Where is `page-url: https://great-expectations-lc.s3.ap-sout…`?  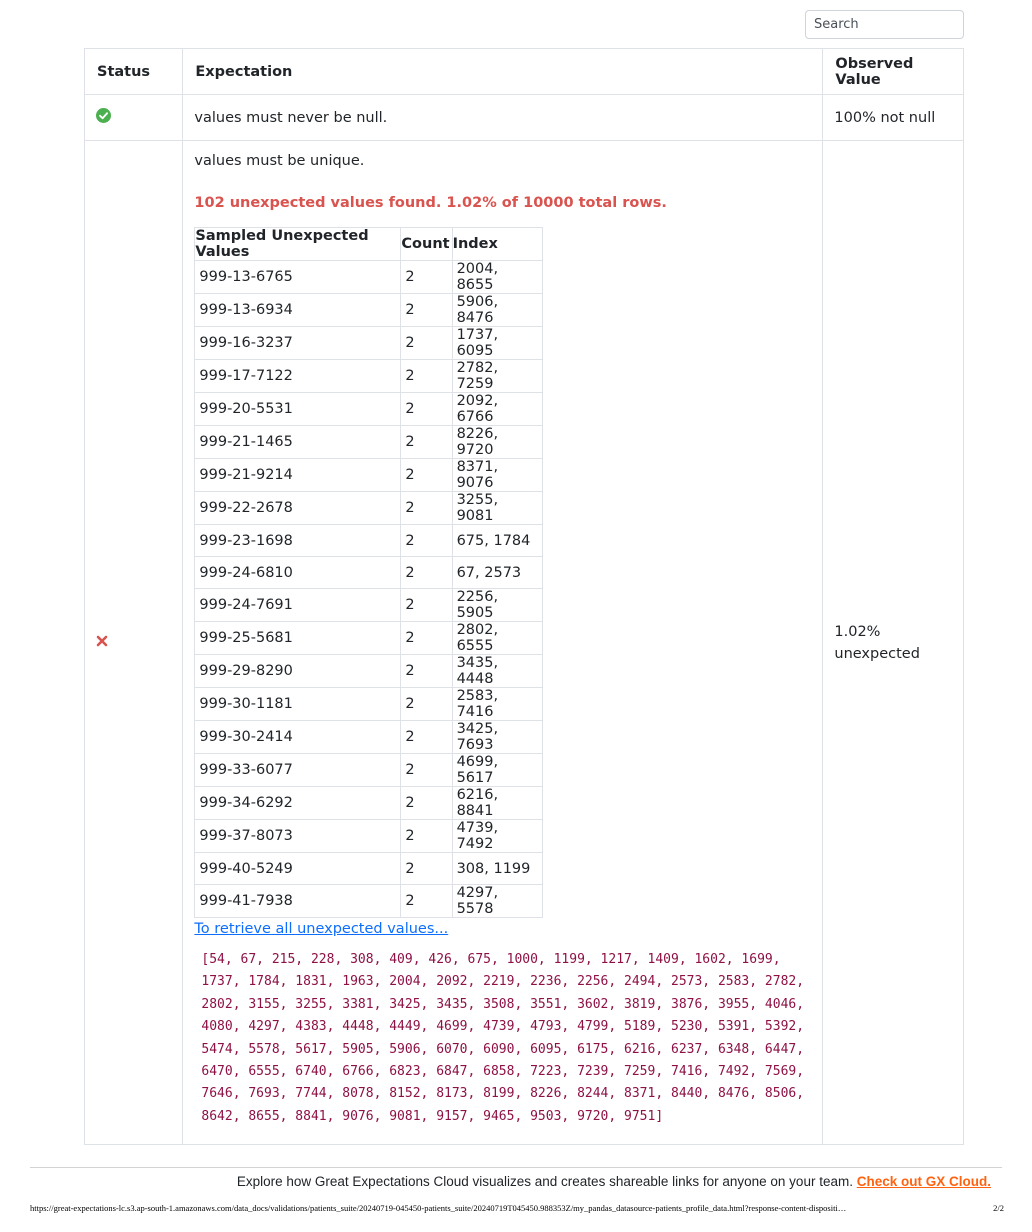 page-url: https://great-expectations-lc.s3.ap-sout… is located at coordinates (438, 1208).